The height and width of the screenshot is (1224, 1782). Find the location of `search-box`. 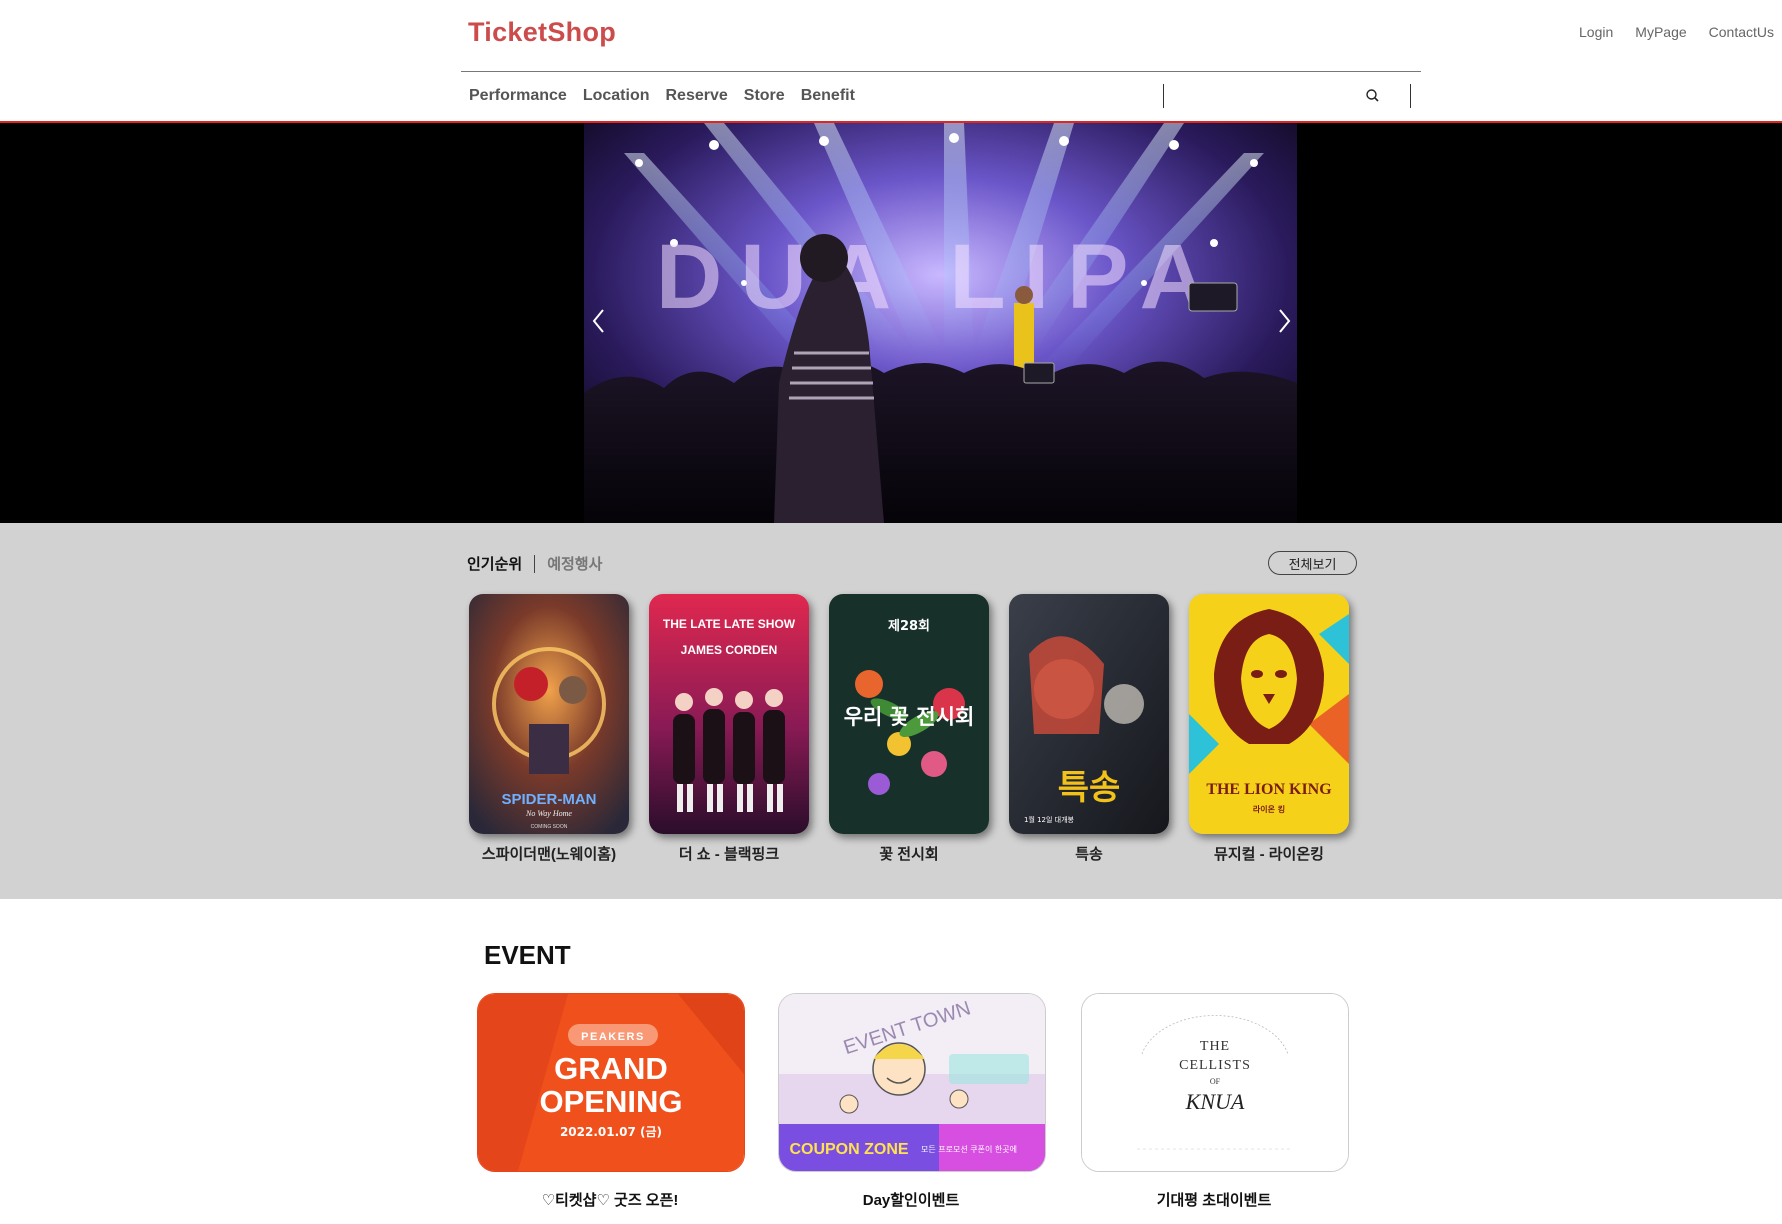

search-box is located at coordinates (1287, 96).